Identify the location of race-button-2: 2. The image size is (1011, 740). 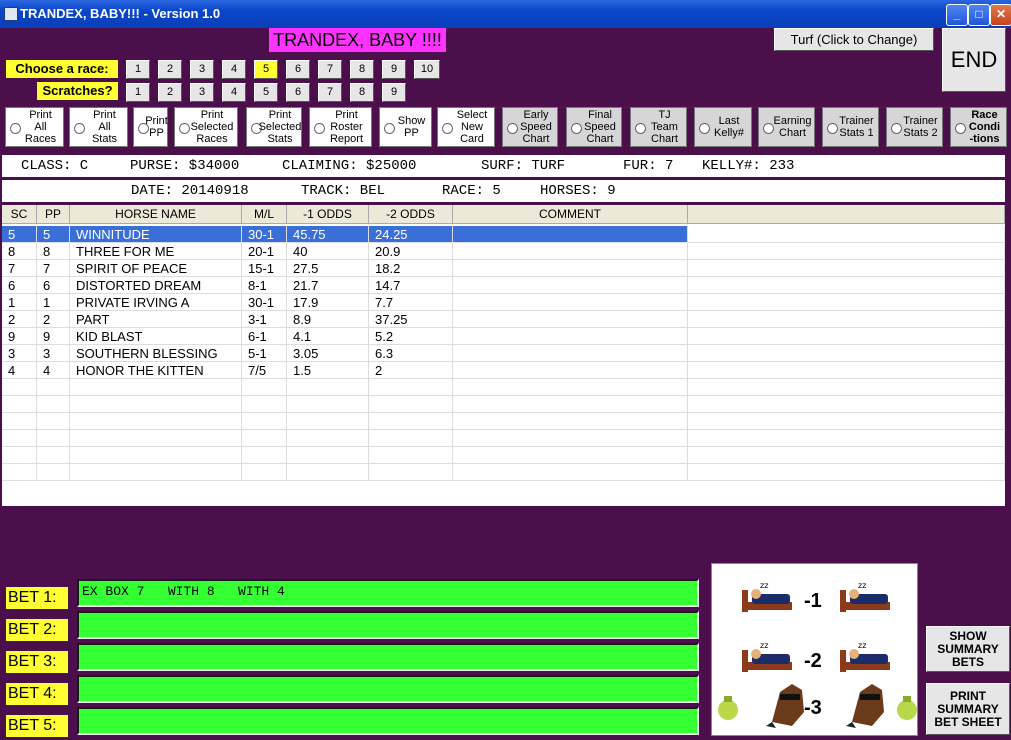
(170, 69).